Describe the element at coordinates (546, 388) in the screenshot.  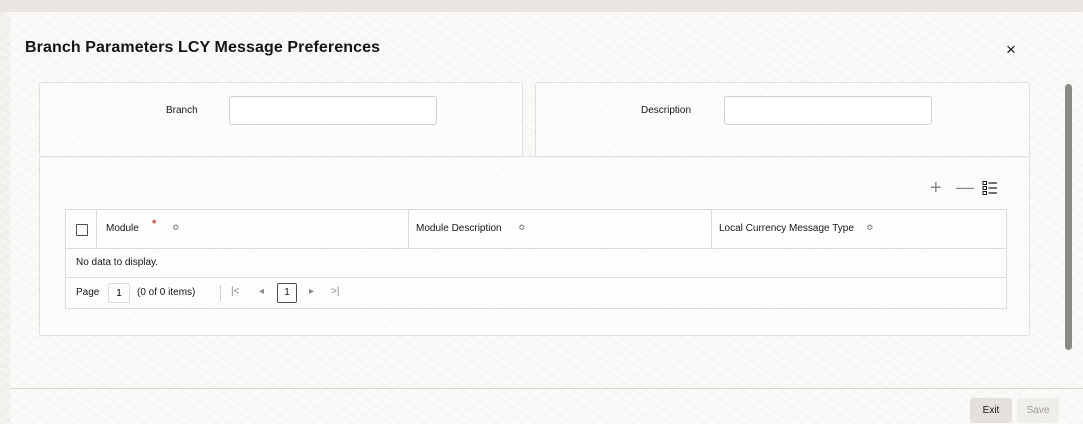
I see `footer-divider` at that location.